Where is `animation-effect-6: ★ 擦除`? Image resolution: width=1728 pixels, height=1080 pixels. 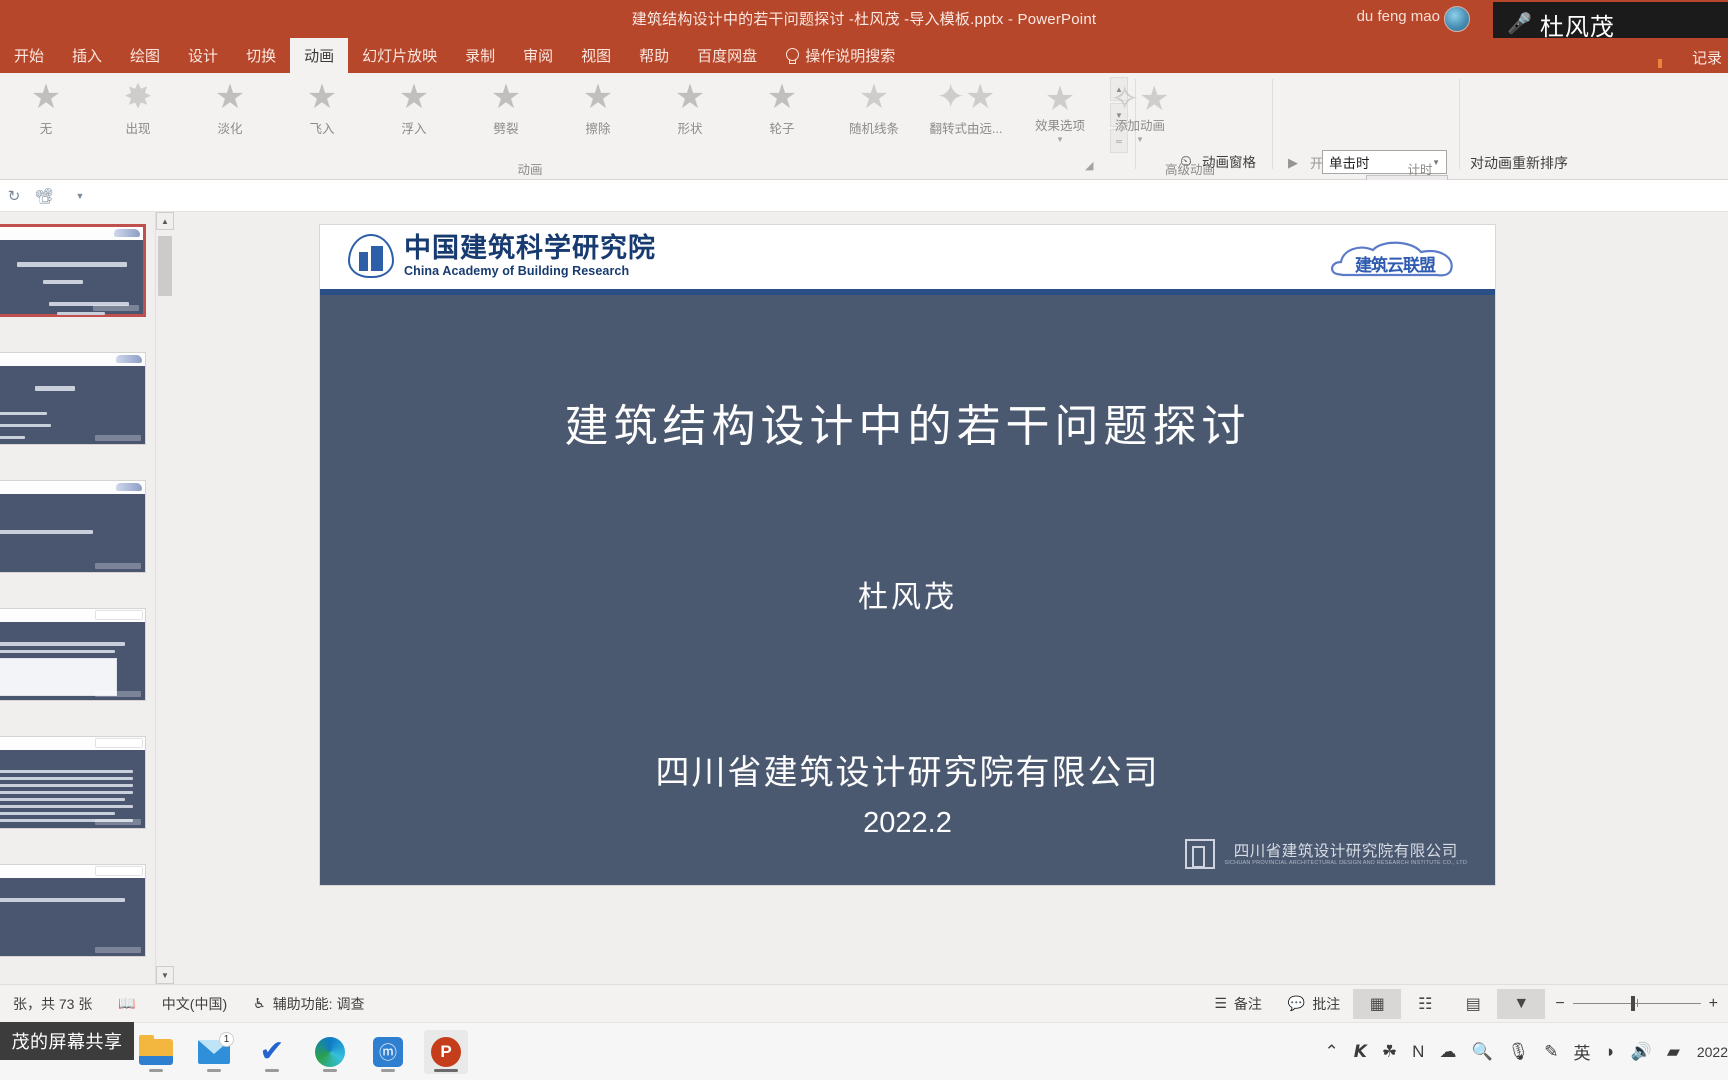
animation-effect-6: ★ 擦除 is located at coordinates (598, 114).